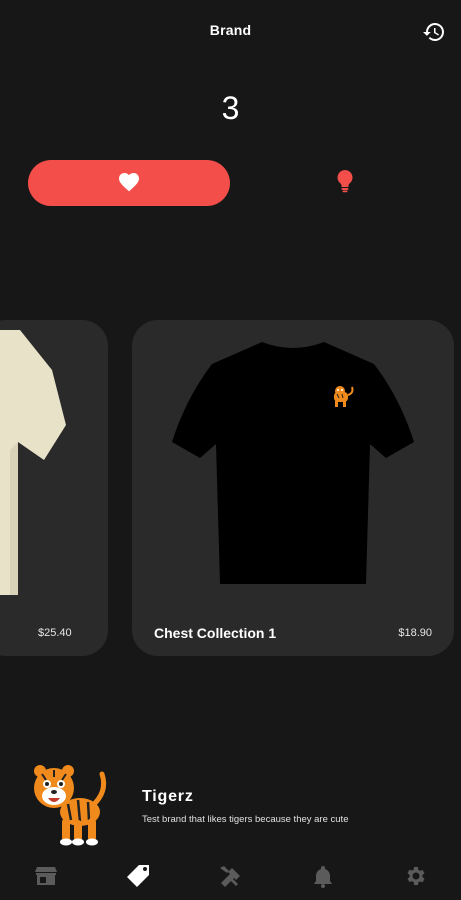  I want to click on product-price: $25.40, so click(55, 633).